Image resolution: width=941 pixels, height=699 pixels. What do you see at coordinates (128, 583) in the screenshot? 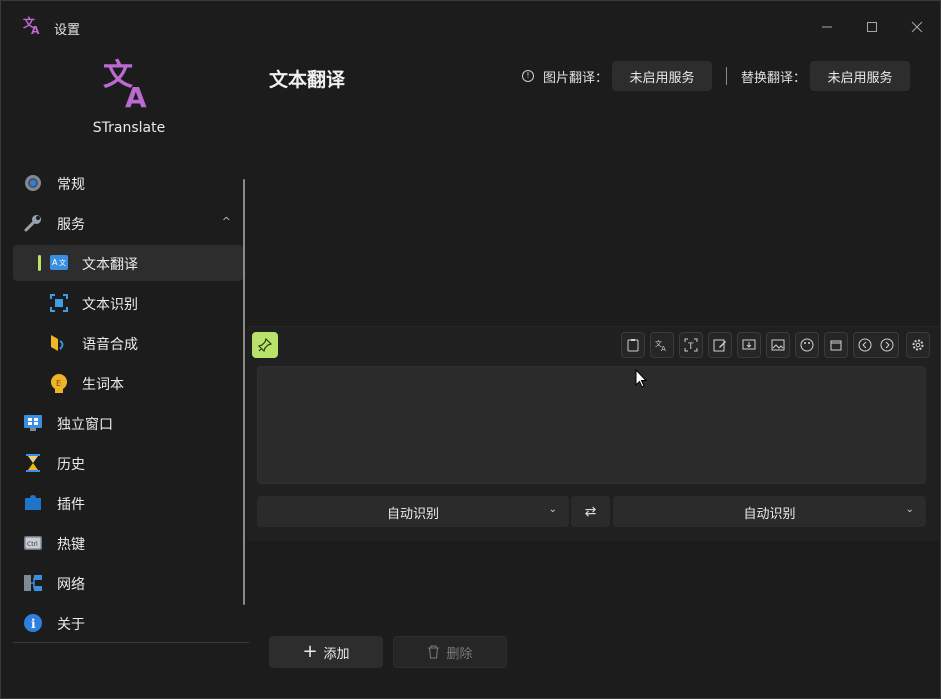
I see `sidebar-item-network: 网络` at bounding box center [128, 583].